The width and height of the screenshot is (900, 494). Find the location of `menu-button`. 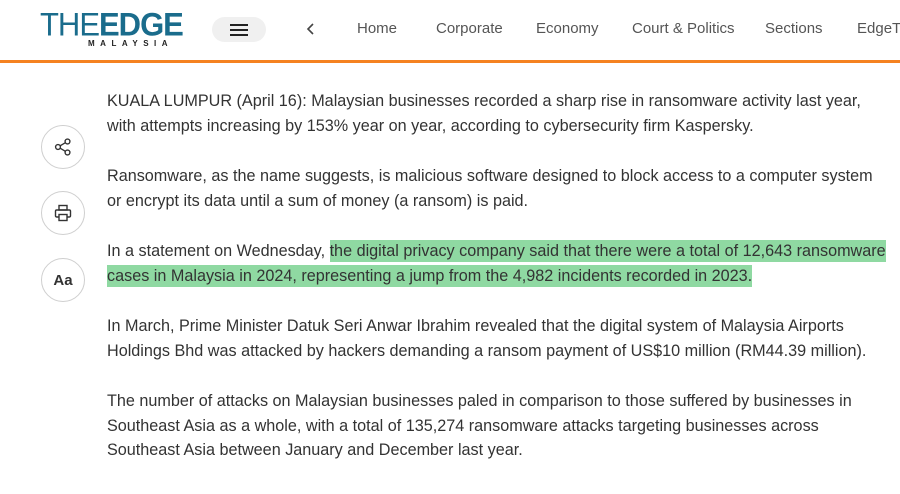

menu-button is located at coordinates (239, 29).